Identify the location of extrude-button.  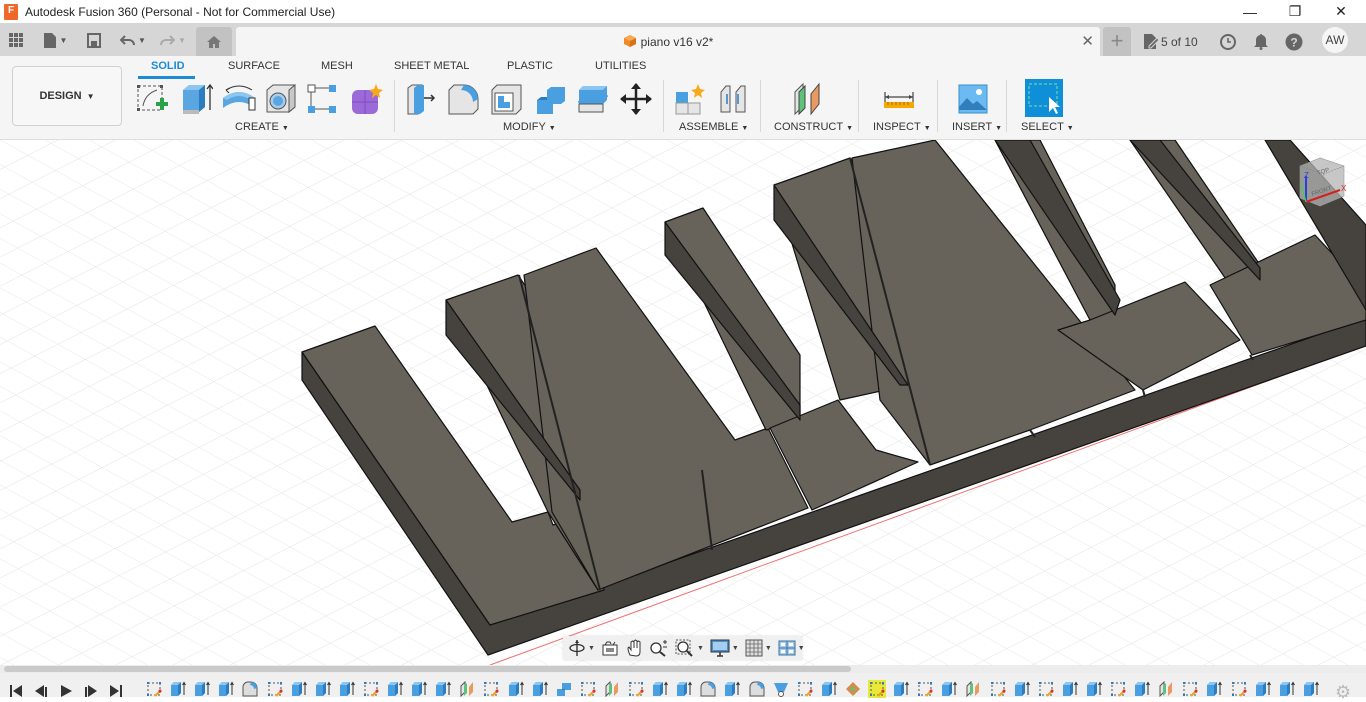
(196, 99).